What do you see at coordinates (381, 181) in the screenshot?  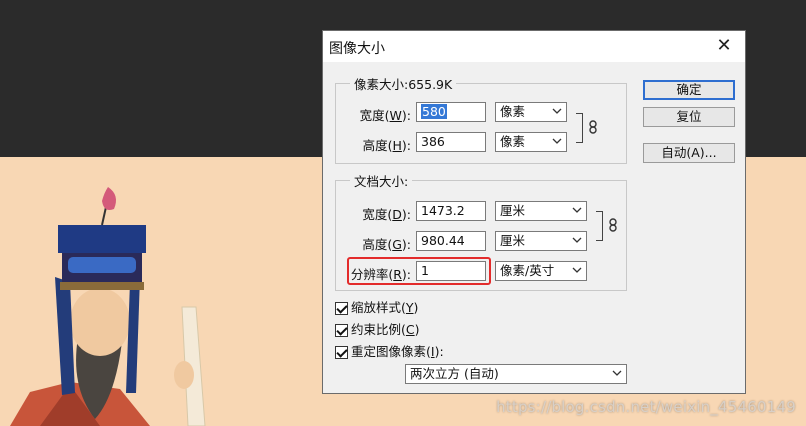 I see `document-size-legend: 文档大小:` at bounding box center [381, 181].